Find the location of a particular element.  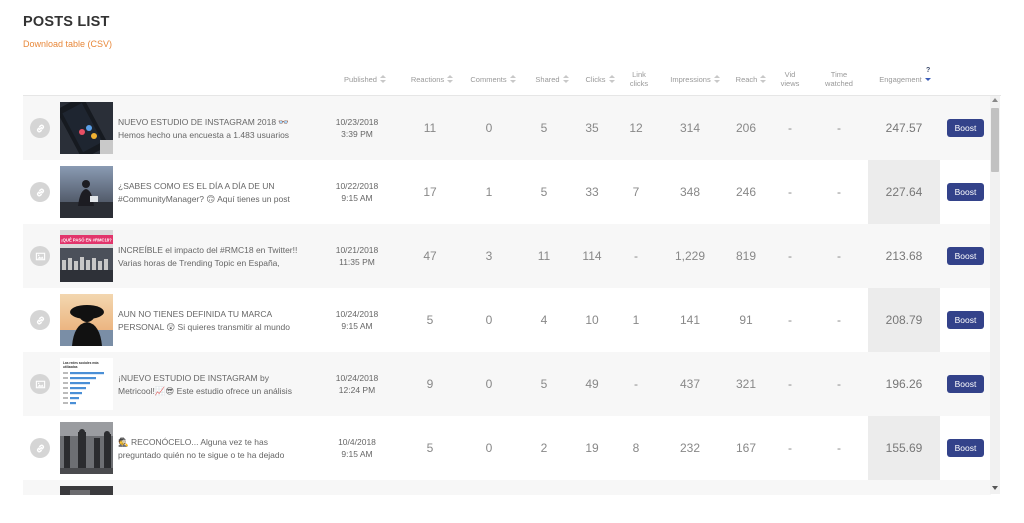

reactions-cell: 47 is located at coordinates (430, 256).